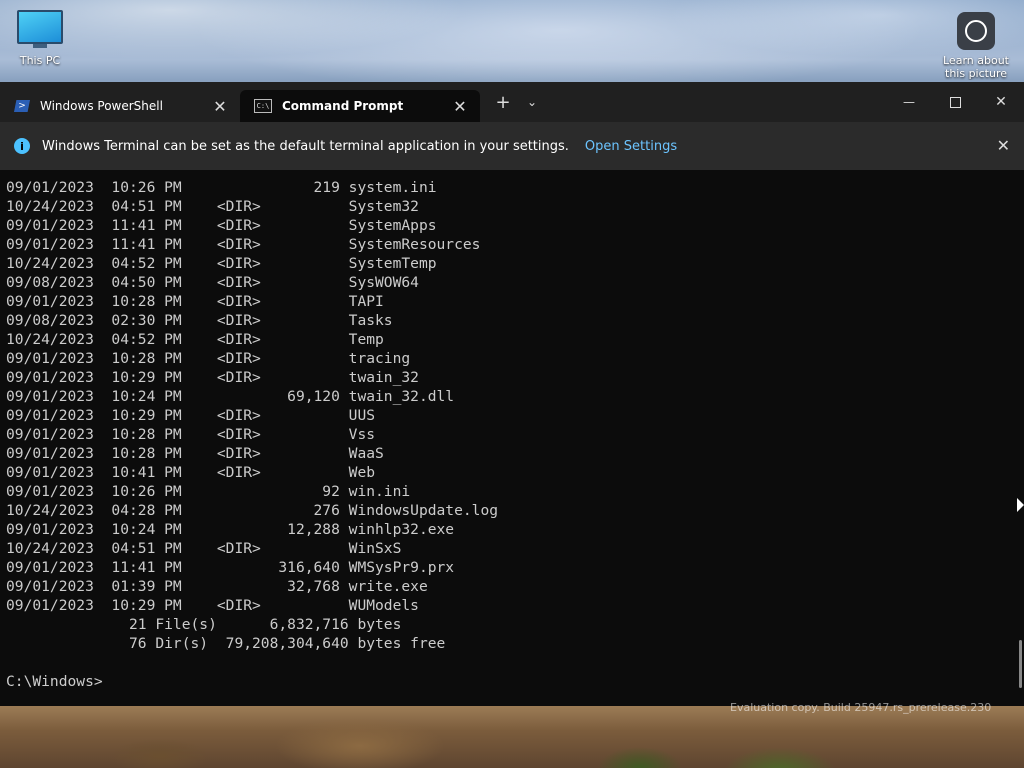  I want to click on maximize-button, so click(955, 102).